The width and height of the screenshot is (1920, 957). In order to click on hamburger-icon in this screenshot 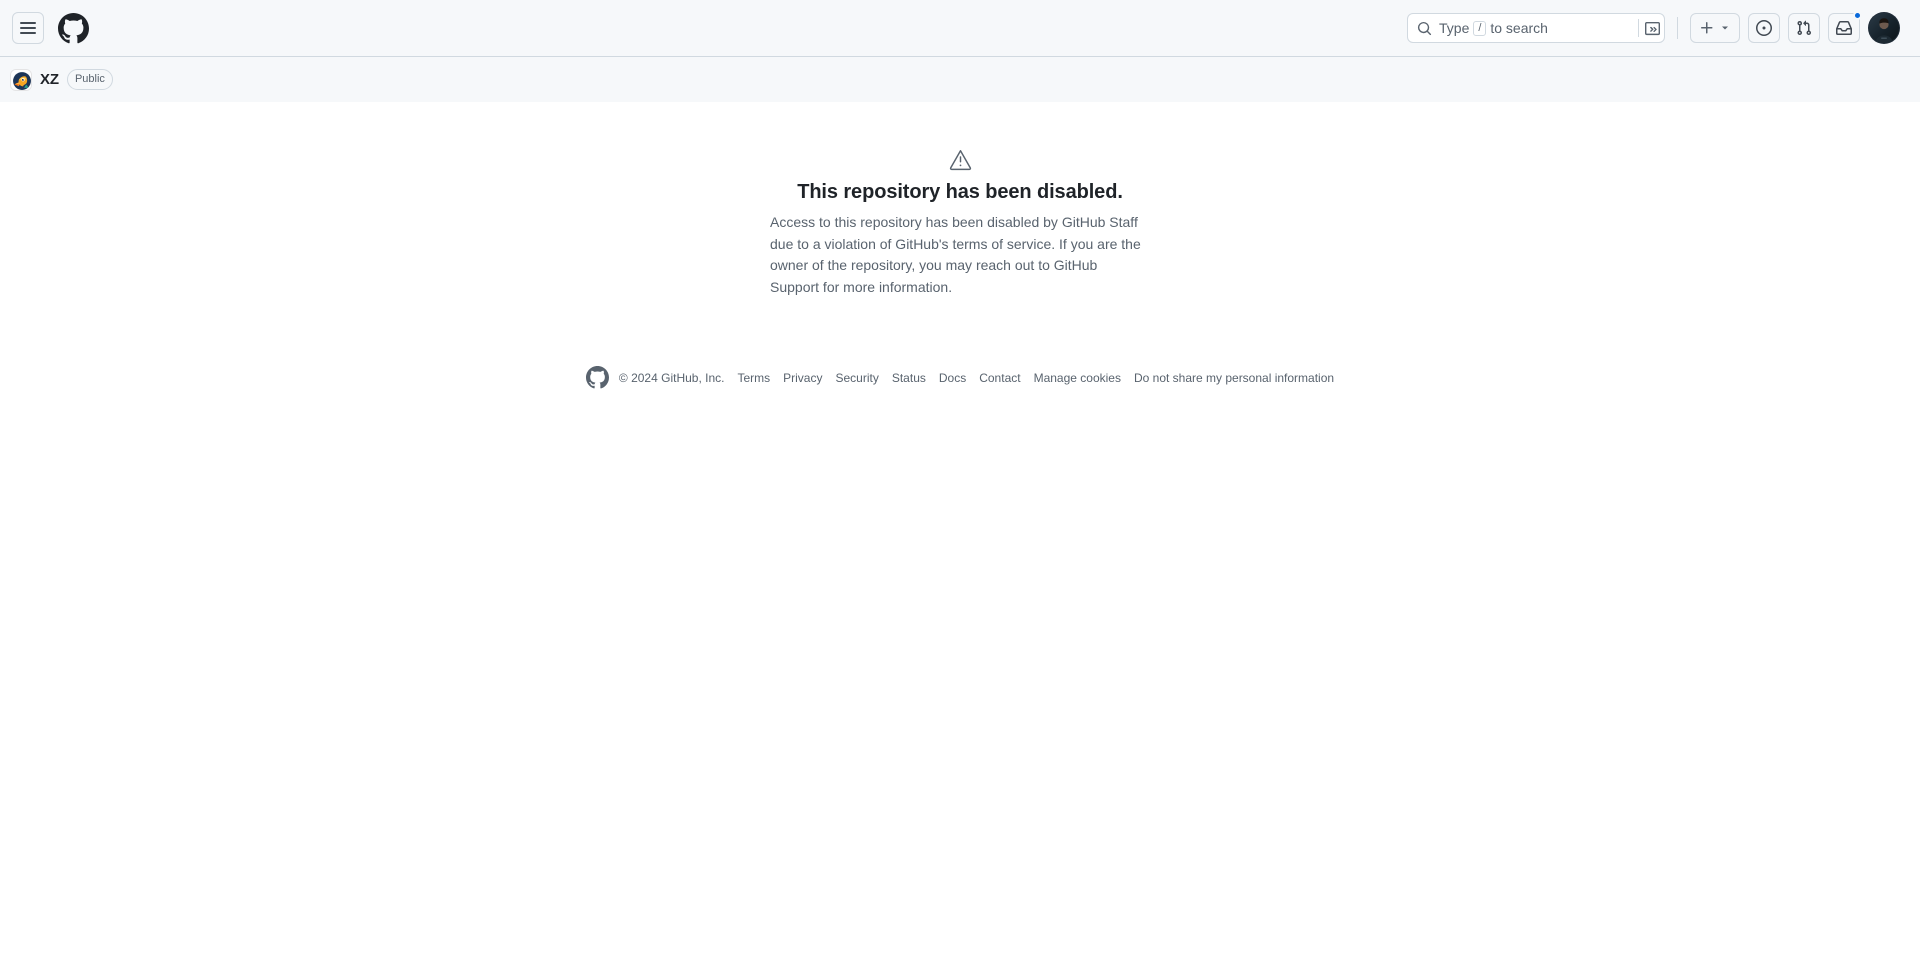, I will do `click(28, 28)`.